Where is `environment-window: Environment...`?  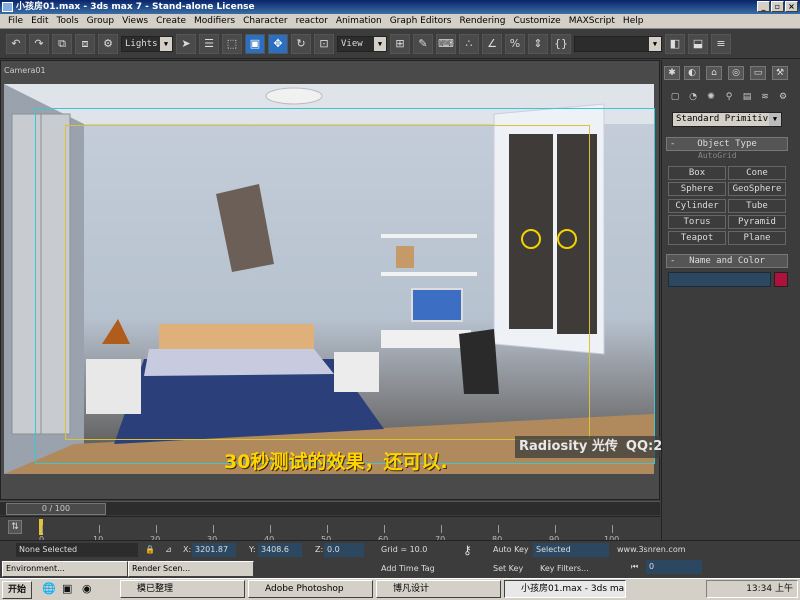 environment-window: Environment... is located at coordinates (65, 569).